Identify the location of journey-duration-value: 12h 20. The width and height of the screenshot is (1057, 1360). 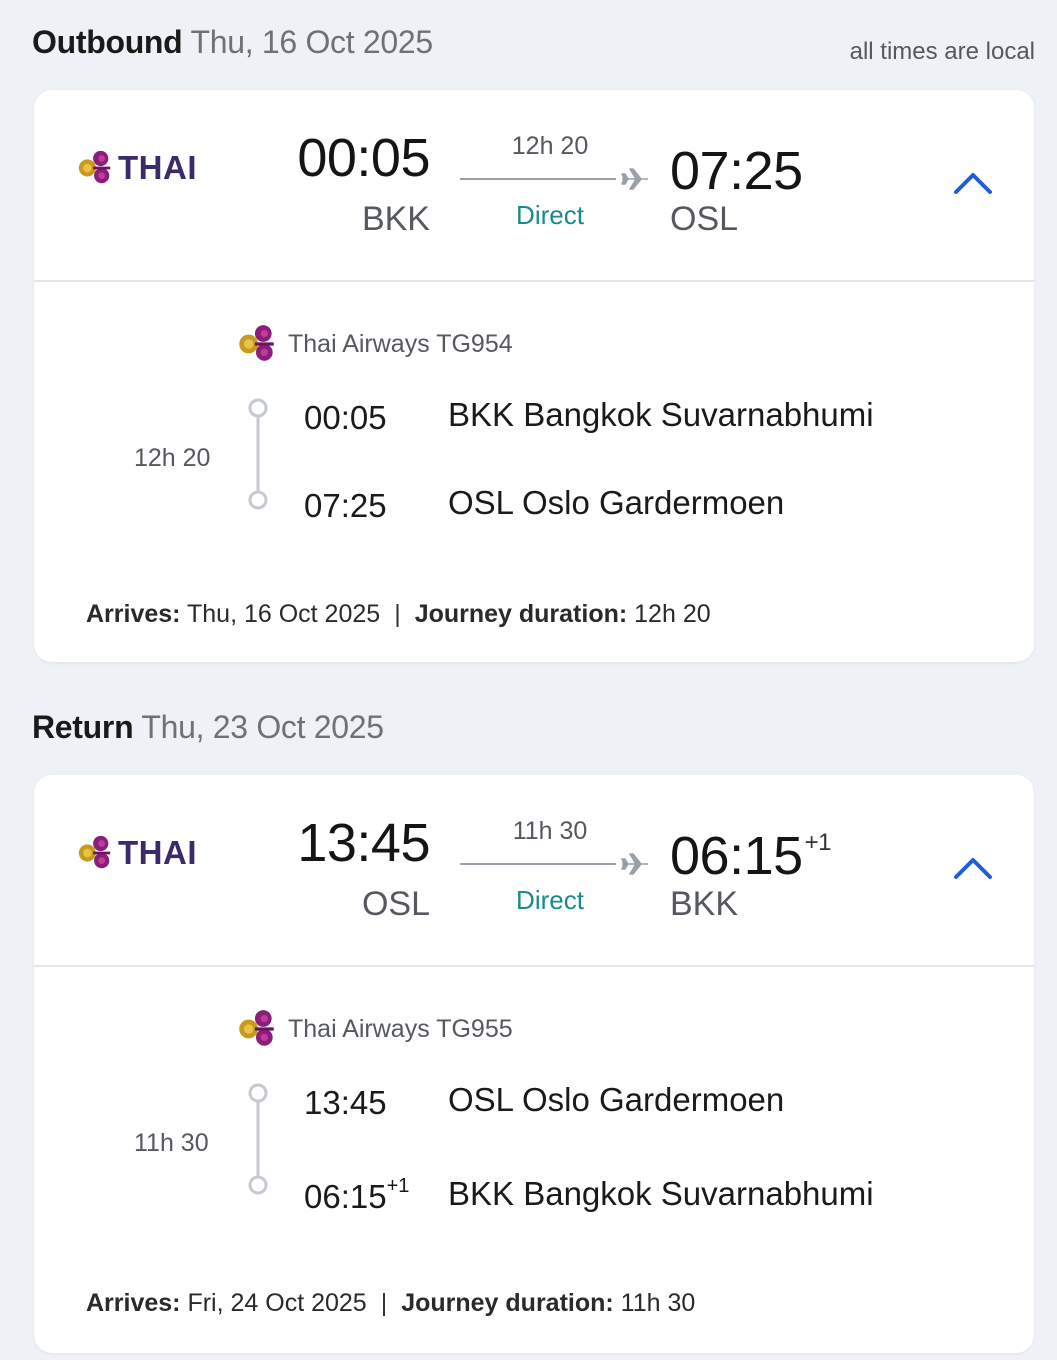
(672, 614).